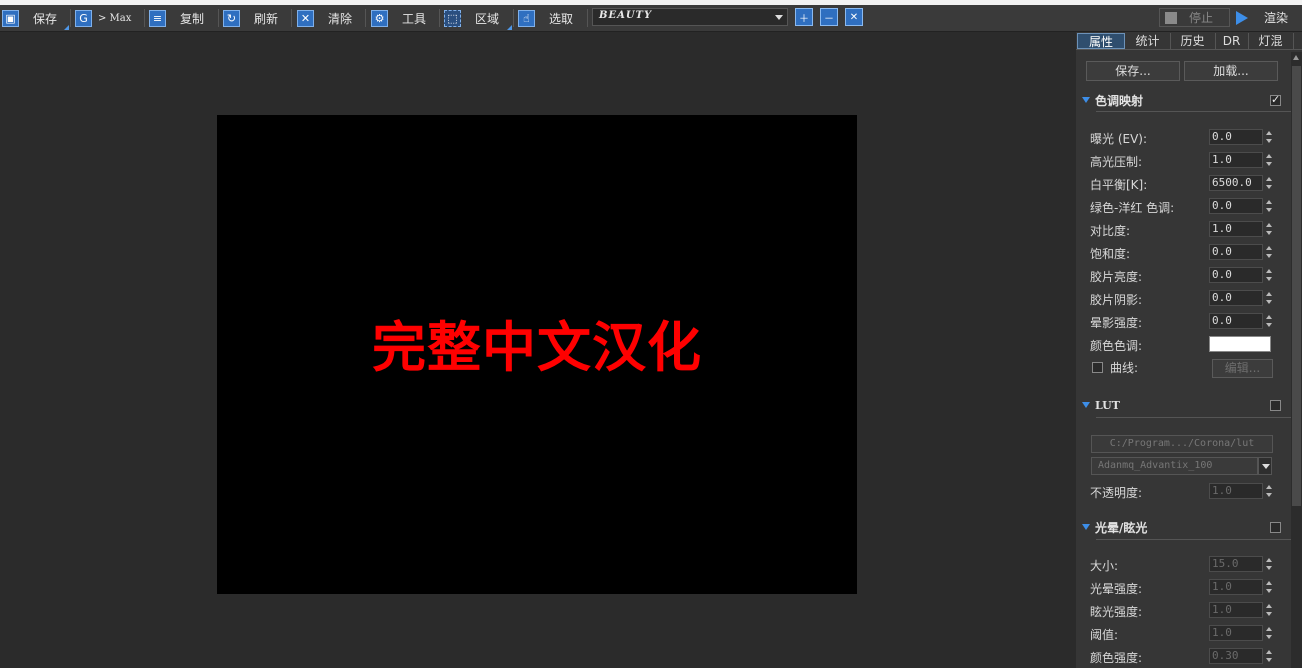 Image resolution: width=1302 pixels, height=668 pixels. What do you see at coordinates (1236, 252) in the screenshot?
I see `saturation-input: 0.0` at bounding box center [1236, 252].